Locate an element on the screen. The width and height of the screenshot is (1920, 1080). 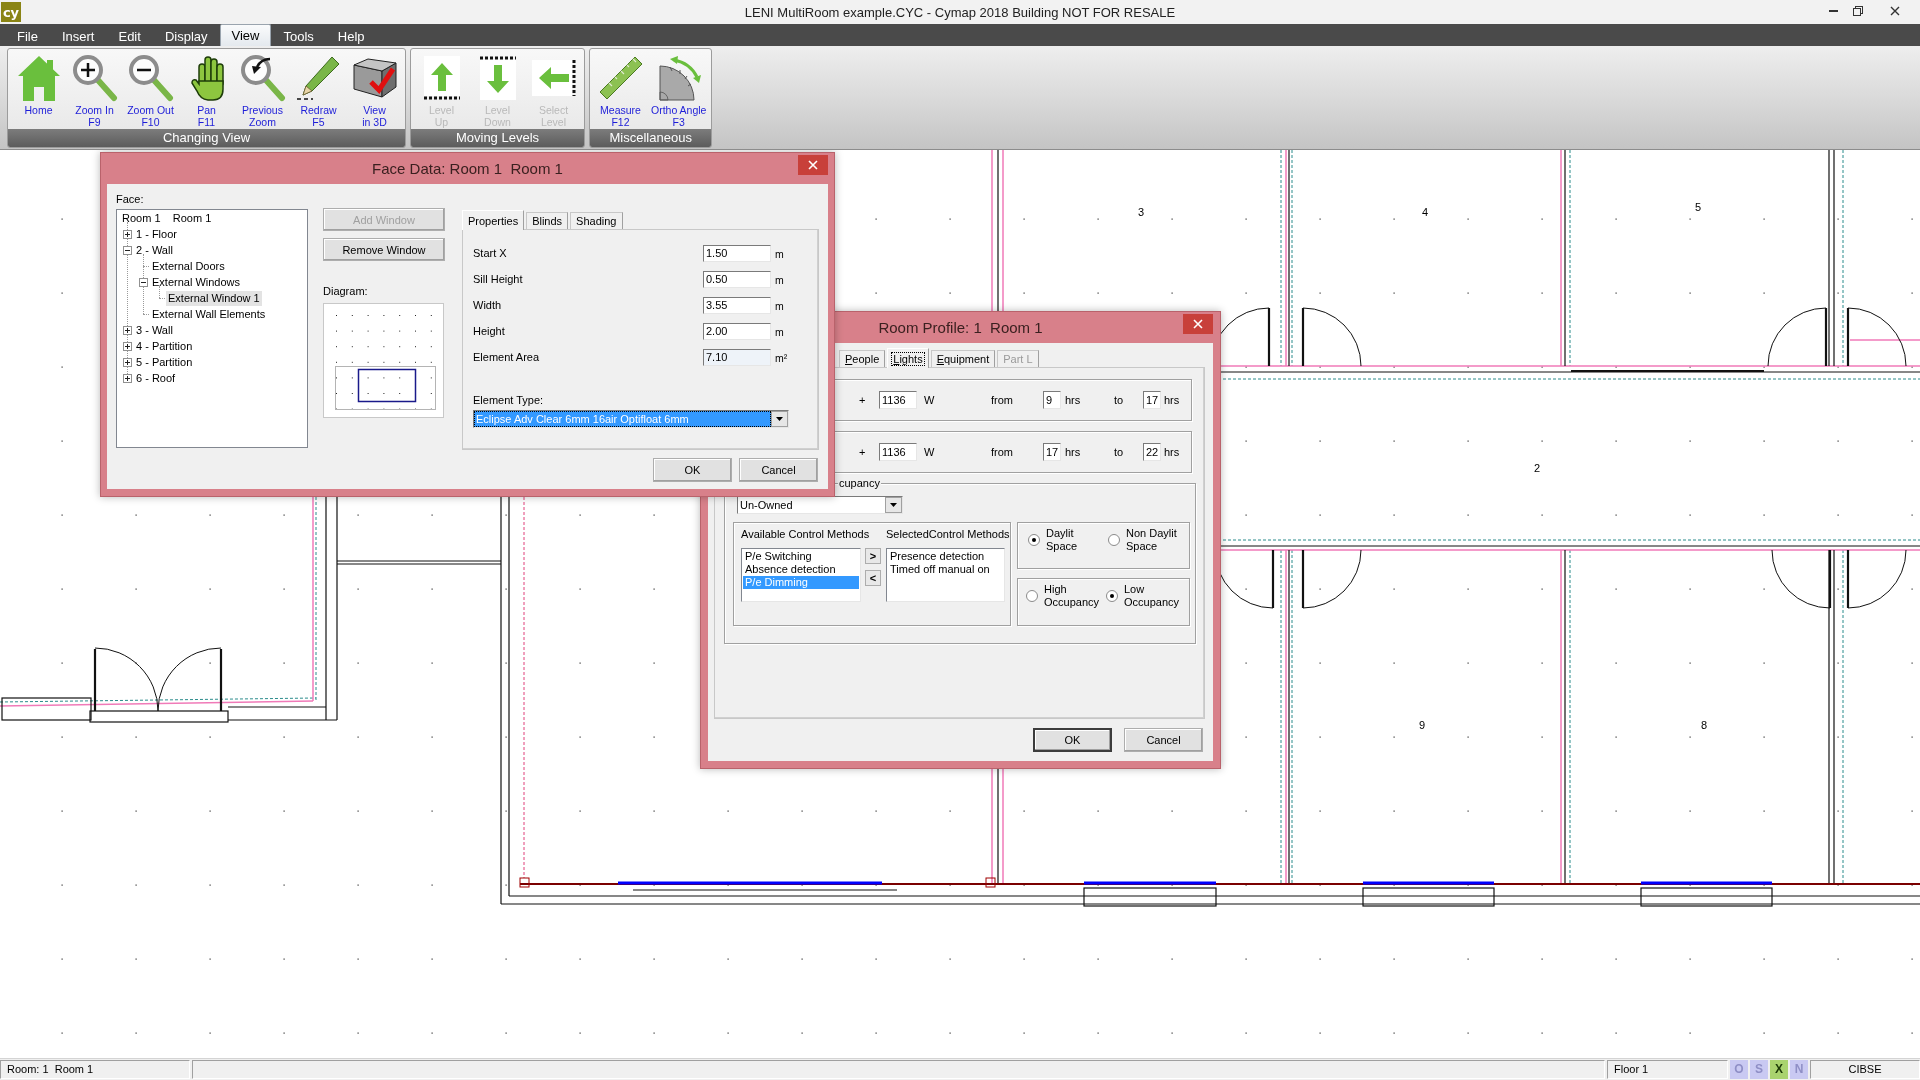
measure-button: Measure F12 is located at coordinates (620, 91).